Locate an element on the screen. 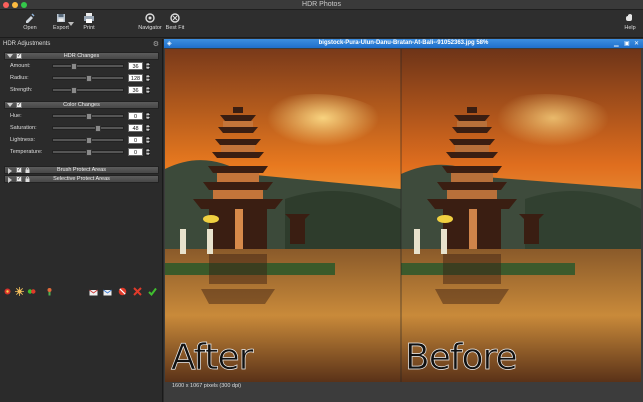 This screenshot has width=643, height=402. navigator-button: Navigator is located at coordinates (150, 21).